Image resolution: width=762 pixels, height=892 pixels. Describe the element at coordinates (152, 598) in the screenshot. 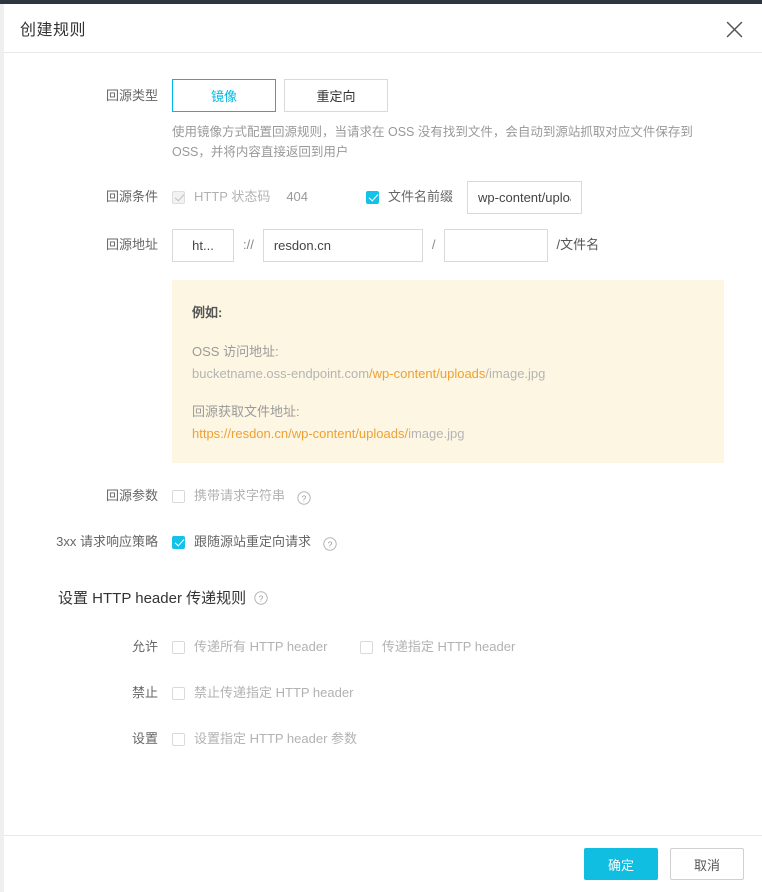

I see `header-rules-section-title: 设置 HTTP header 传递规则` at that location.